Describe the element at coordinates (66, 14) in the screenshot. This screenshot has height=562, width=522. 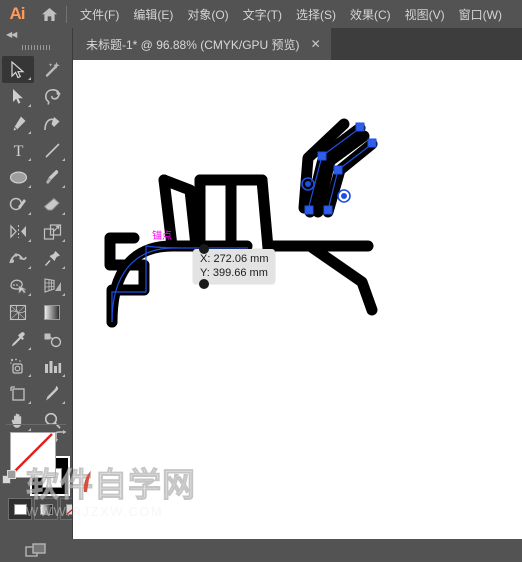
I see `menu-divider` at that location.